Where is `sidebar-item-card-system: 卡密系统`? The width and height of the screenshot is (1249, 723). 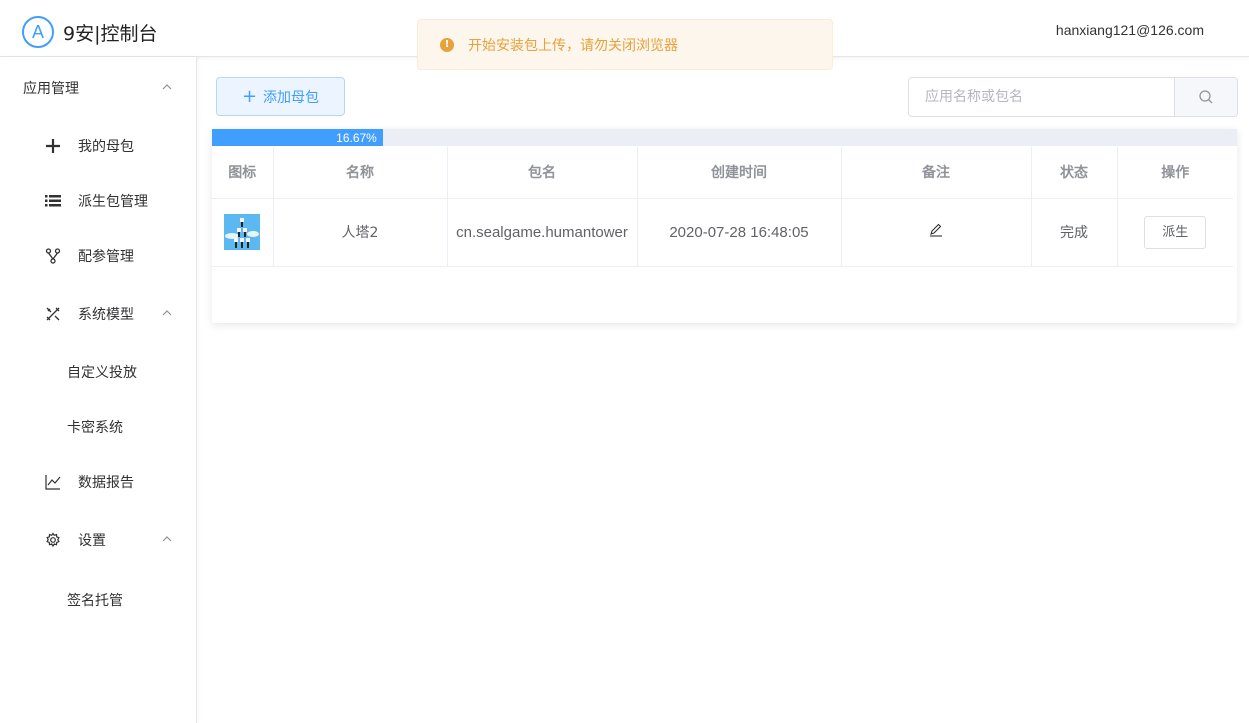
sidebar-item-card-system: 卡密系统 is located at coordinates (98, 427).